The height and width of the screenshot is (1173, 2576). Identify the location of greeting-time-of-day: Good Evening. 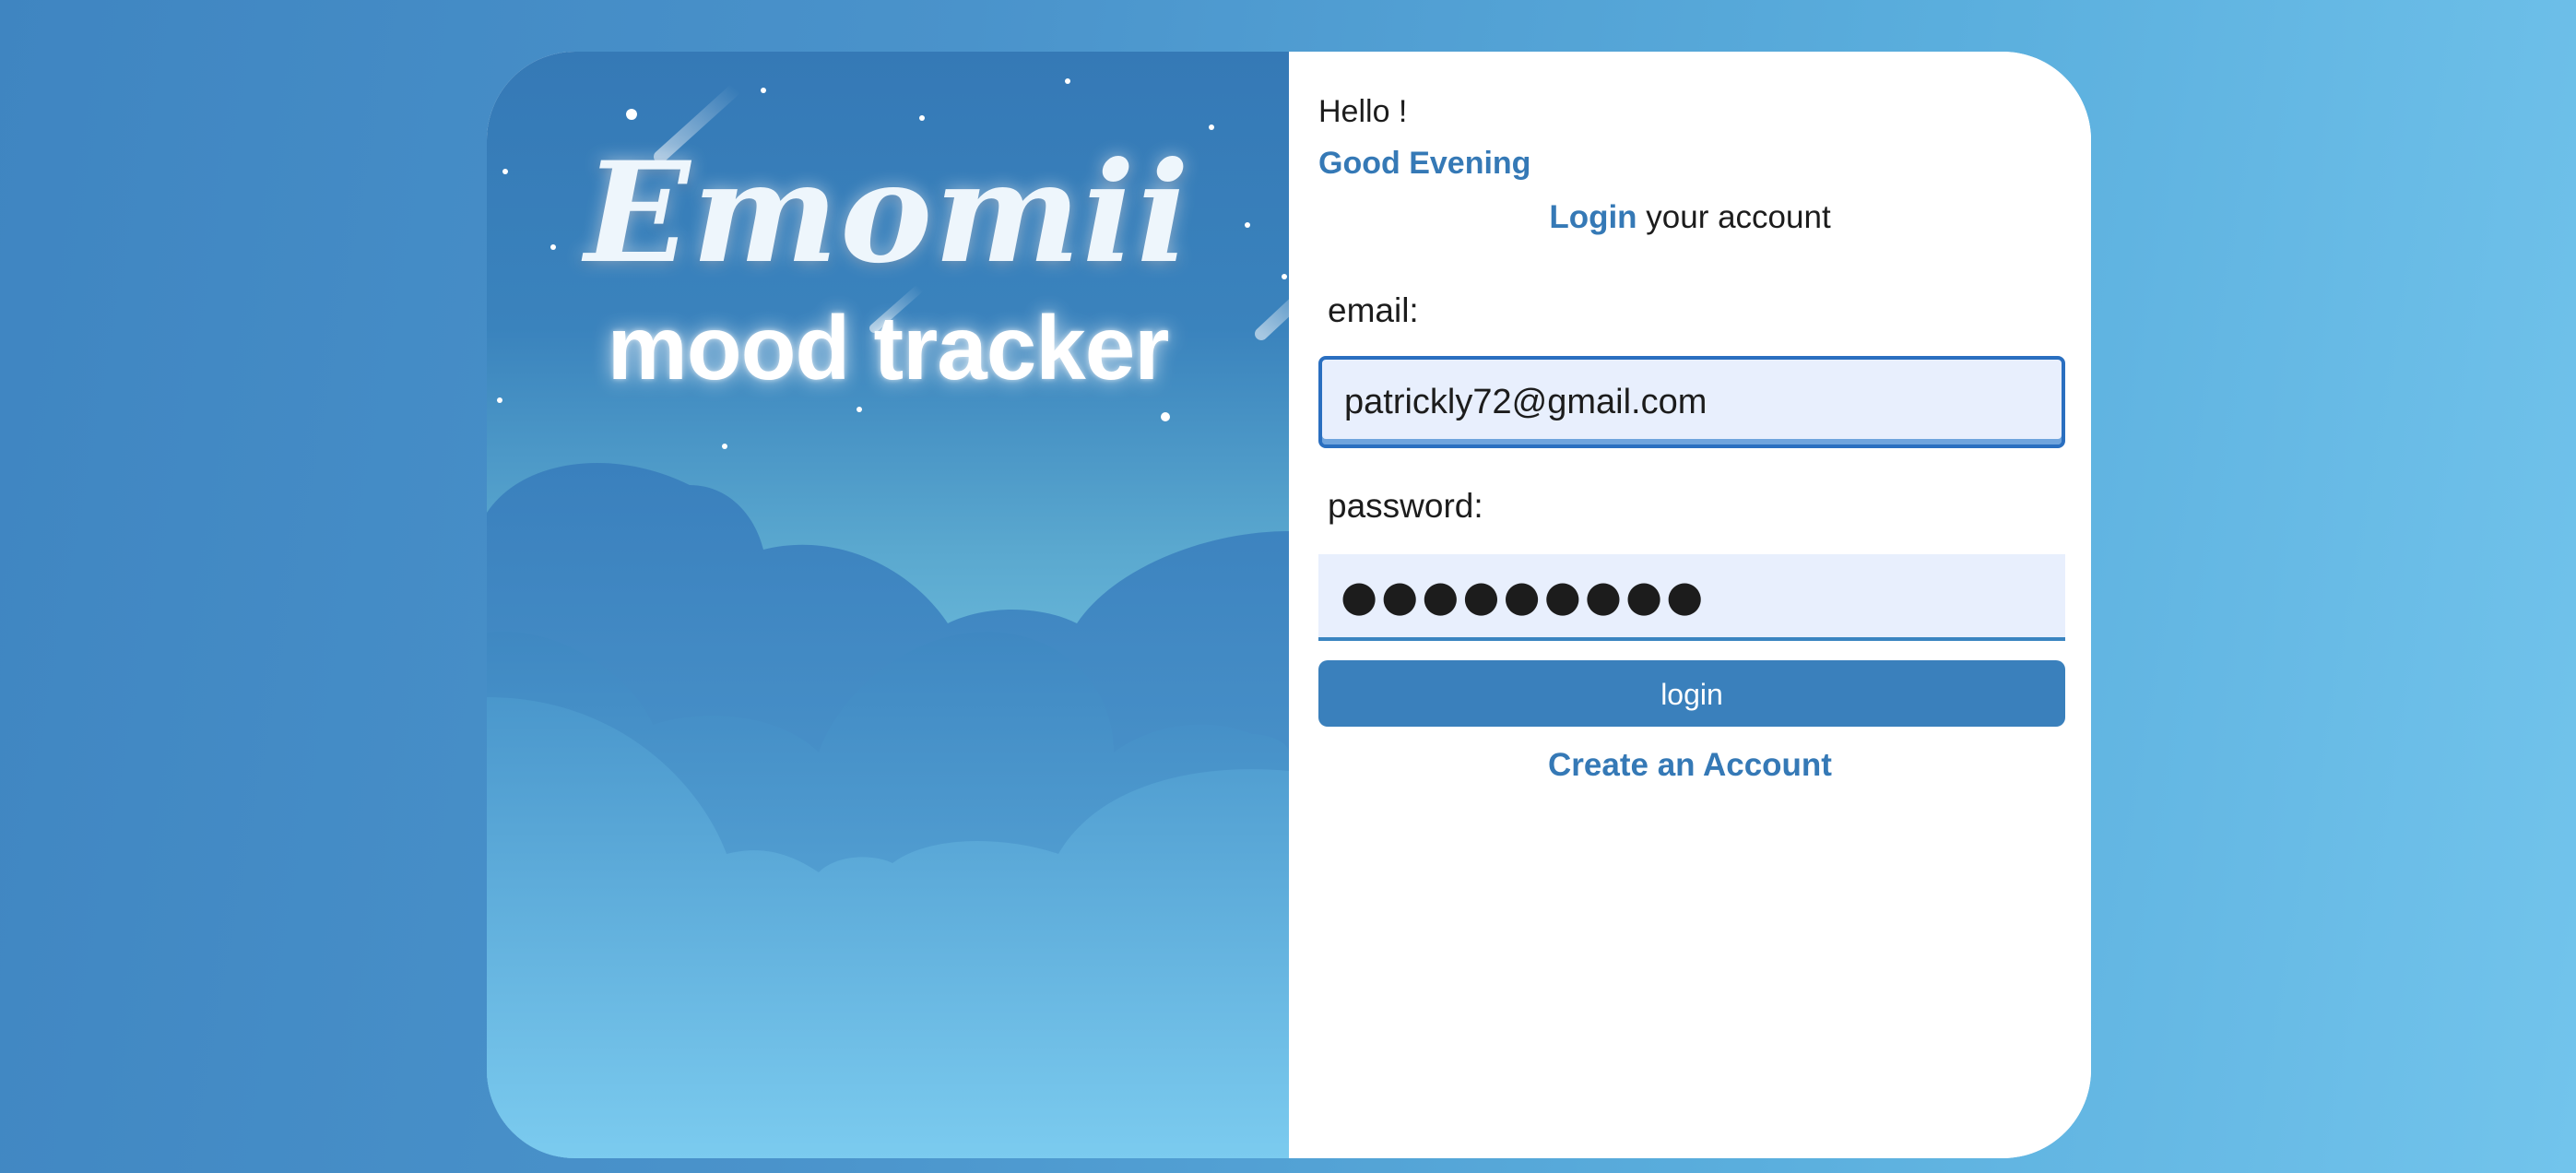
(1424, 163).